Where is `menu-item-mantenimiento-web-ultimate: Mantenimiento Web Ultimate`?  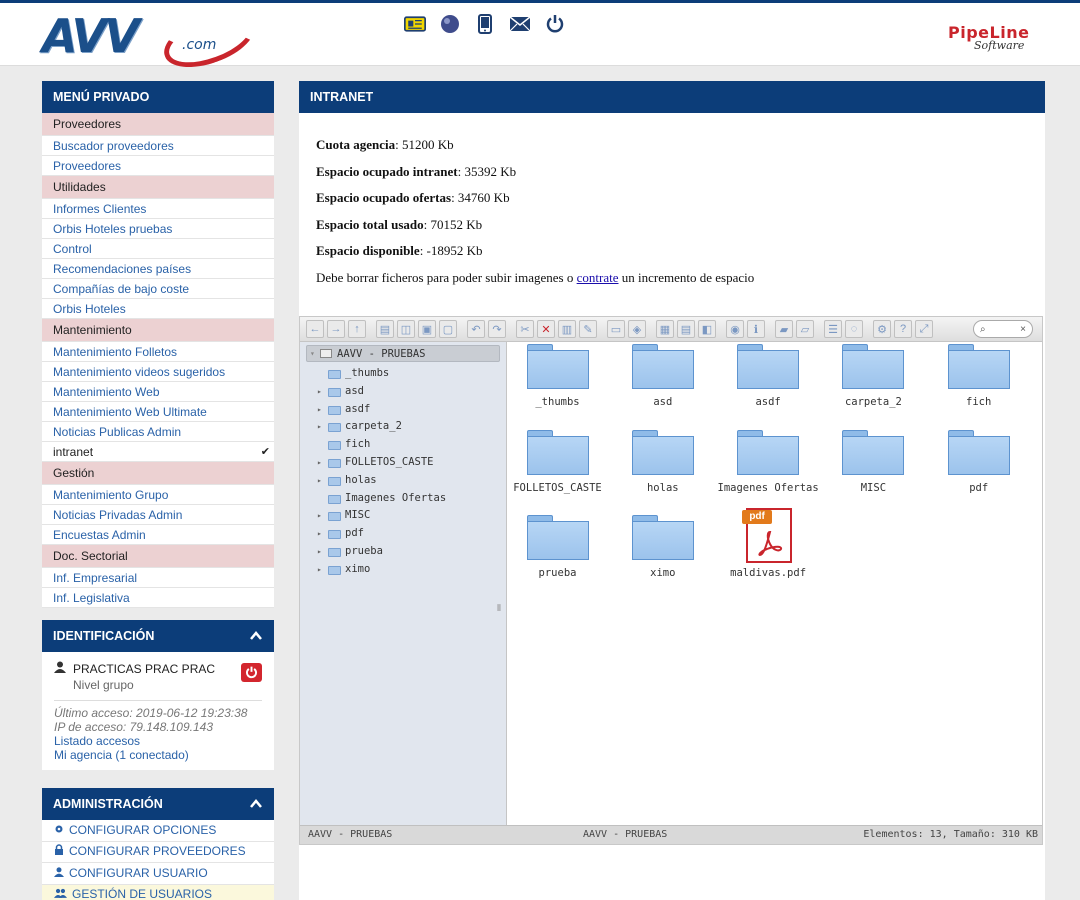 menu-item-mantenimiento-web-ultimate: Mantenimiento Web Ultimate is located at coordinates (158, 412).